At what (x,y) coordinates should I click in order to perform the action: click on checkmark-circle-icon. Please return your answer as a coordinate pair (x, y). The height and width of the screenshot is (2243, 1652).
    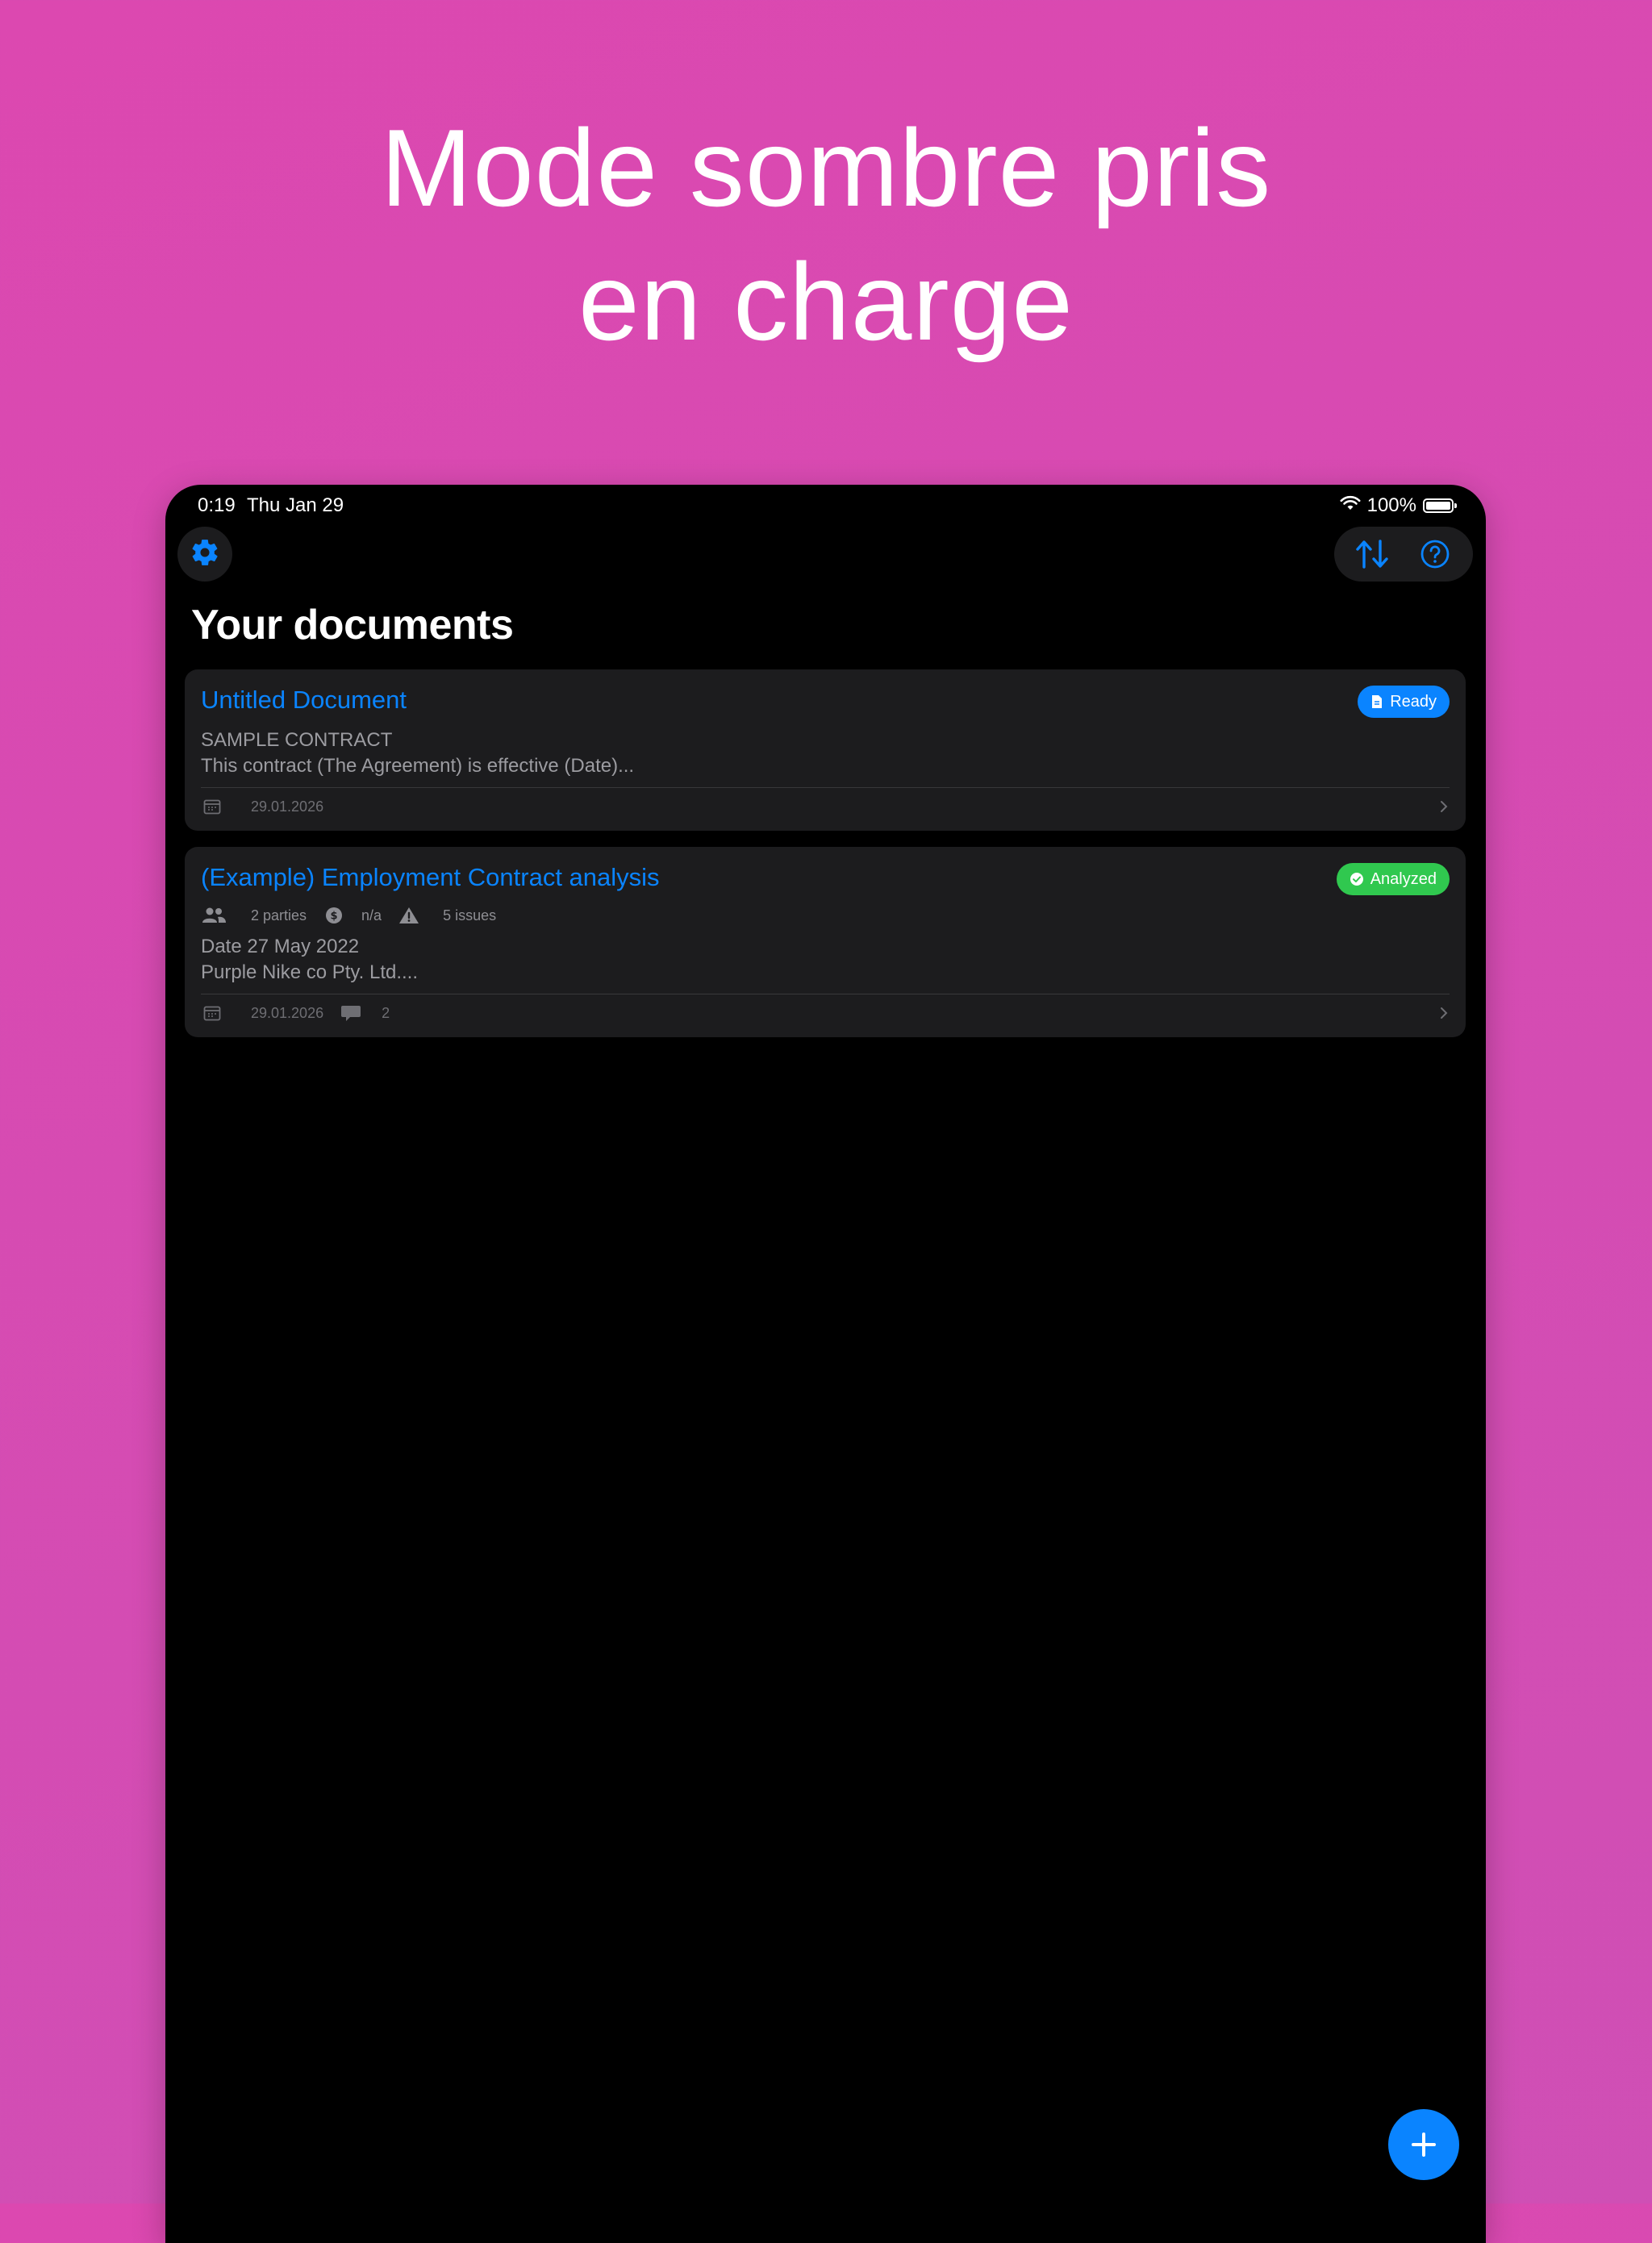
    Looking at the image, I should click on (1356, 879).